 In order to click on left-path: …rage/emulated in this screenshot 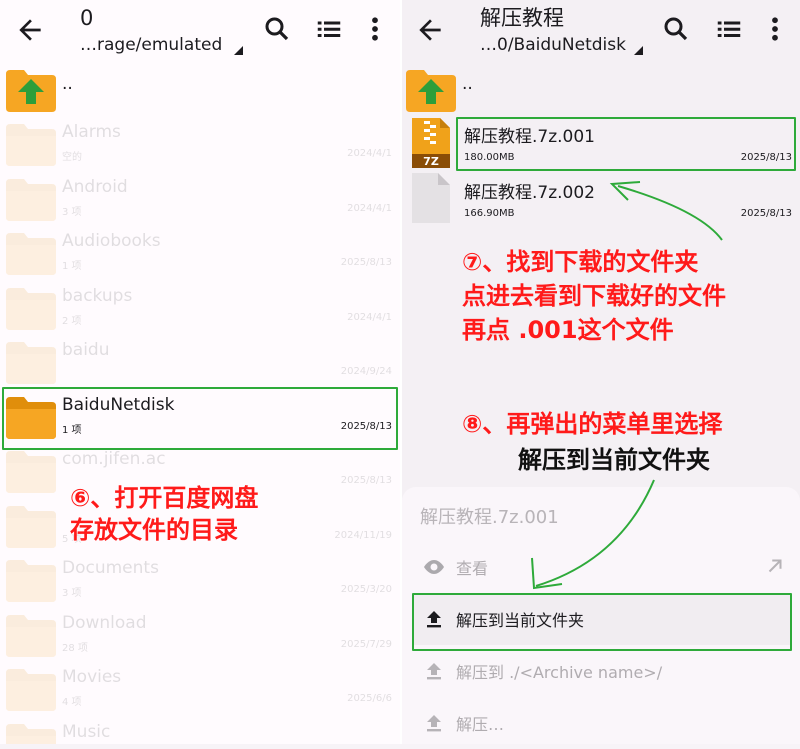, I will do `click(151, 45)`.